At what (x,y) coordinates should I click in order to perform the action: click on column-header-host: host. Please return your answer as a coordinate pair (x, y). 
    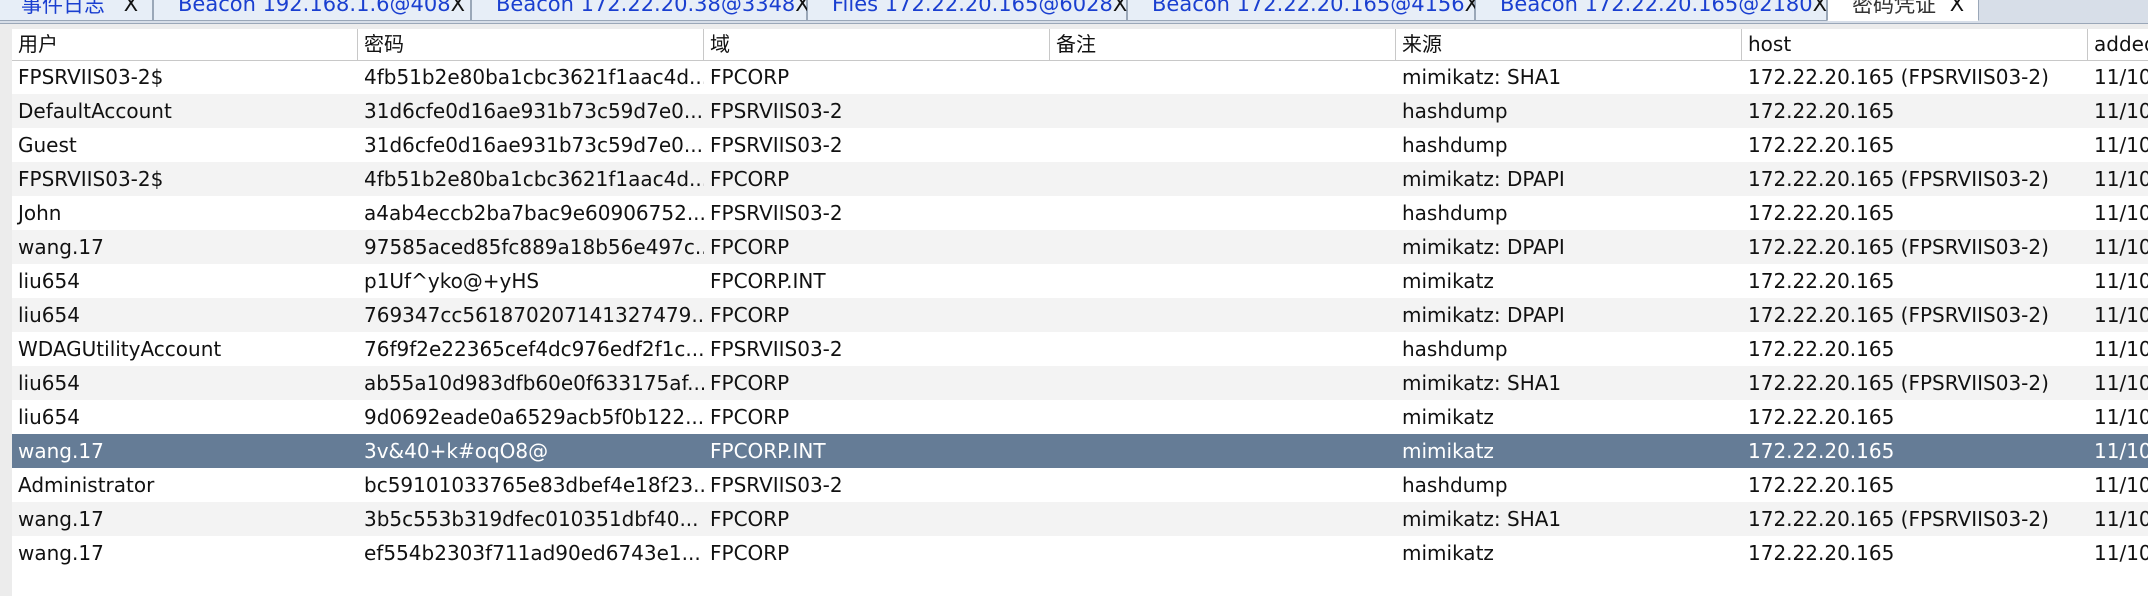
    Looking at the image, I should click on (1915, 44).